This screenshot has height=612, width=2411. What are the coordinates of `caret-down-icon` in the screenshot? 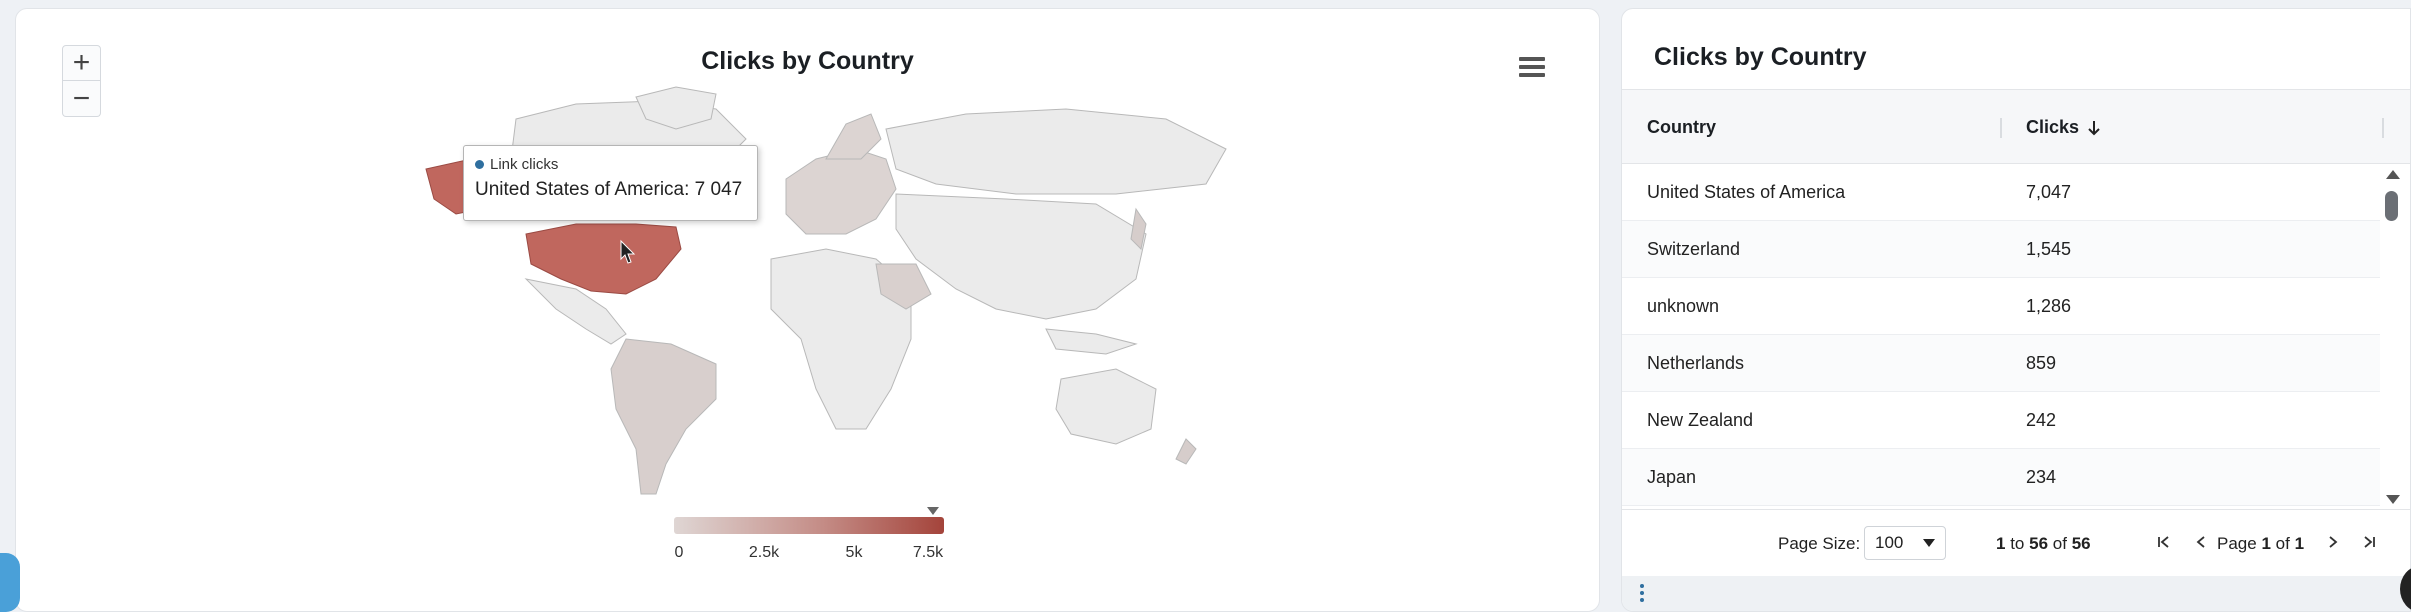 It's located at (1929, 543).